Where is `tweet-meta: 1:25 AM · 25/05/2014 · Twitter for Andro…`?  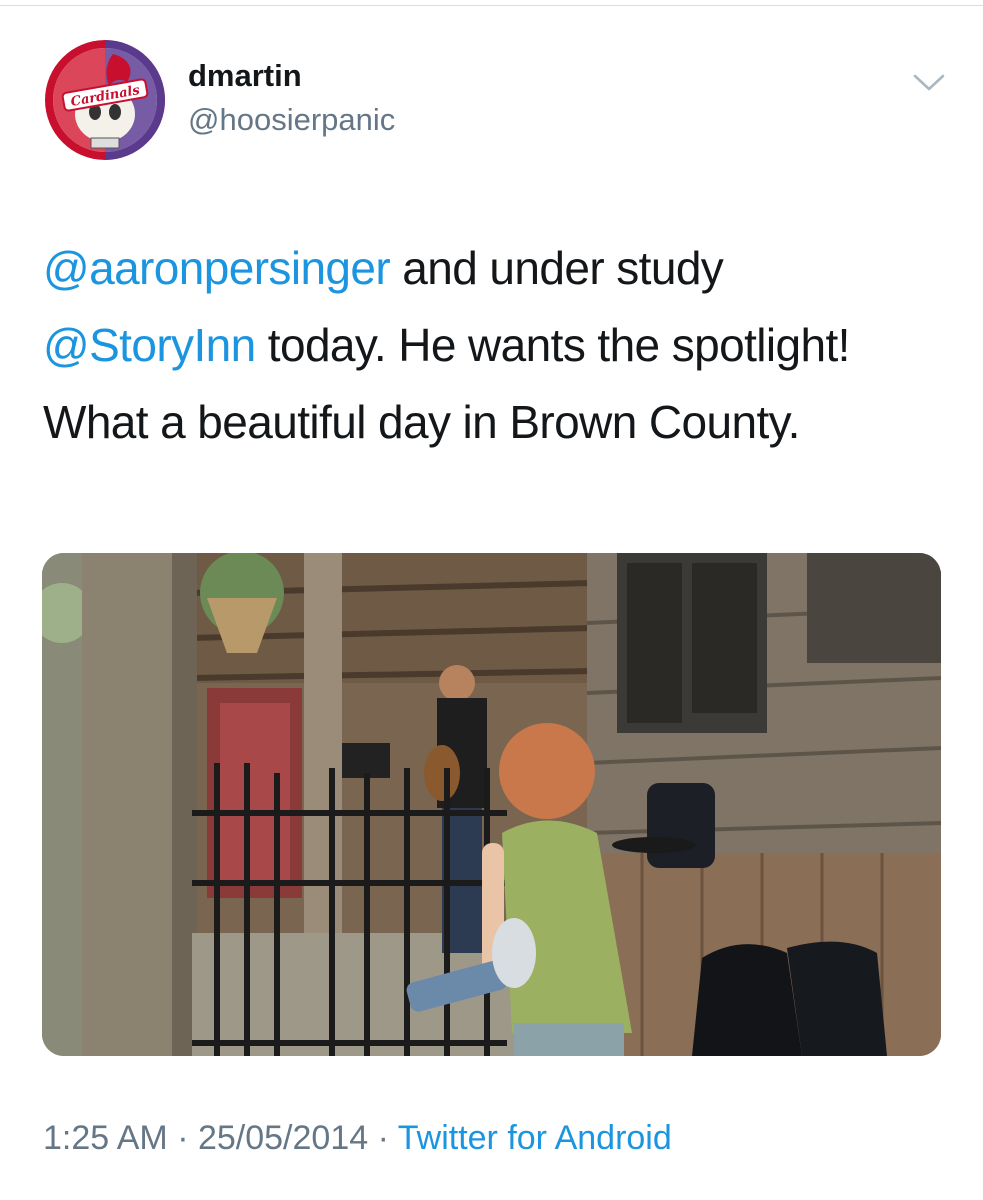
tweet-meta: 1:25 AM · 25/05/2014 · Twitter for Andro… is located at coordinates (357, 1138).